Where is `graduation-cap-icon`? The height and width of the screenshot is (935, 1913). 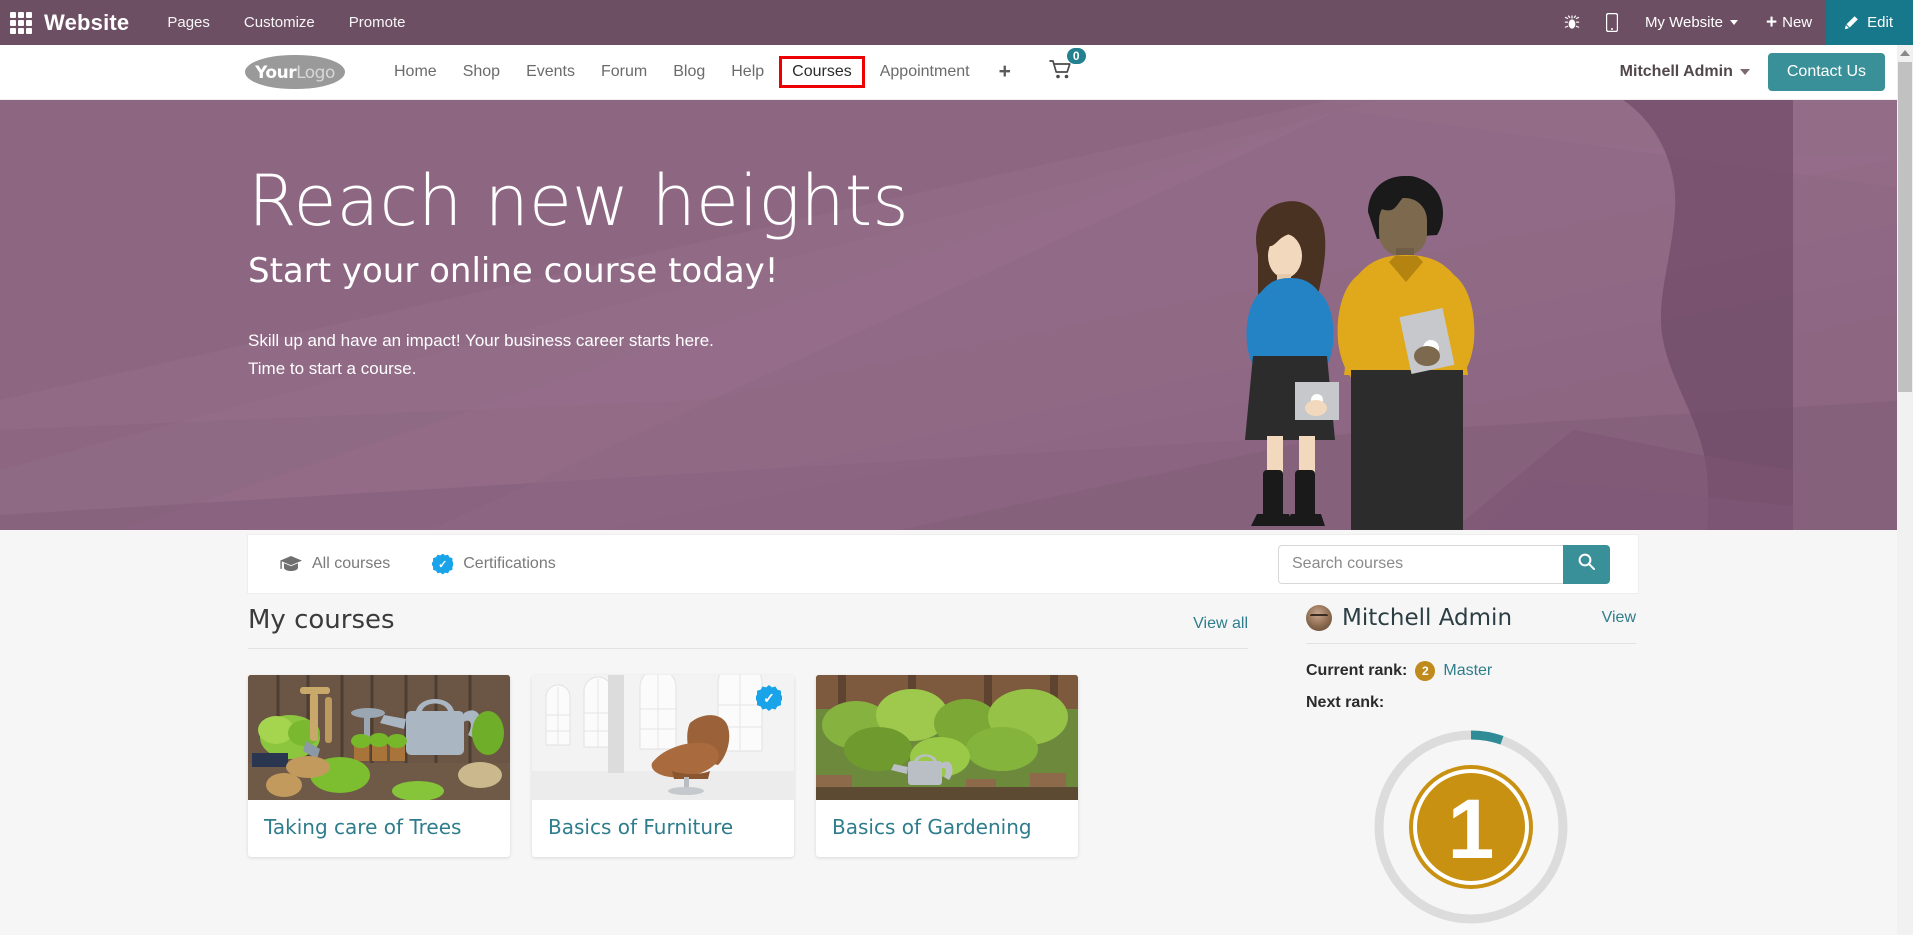 graduation-cap-icon is located at coordinates (291, 563).